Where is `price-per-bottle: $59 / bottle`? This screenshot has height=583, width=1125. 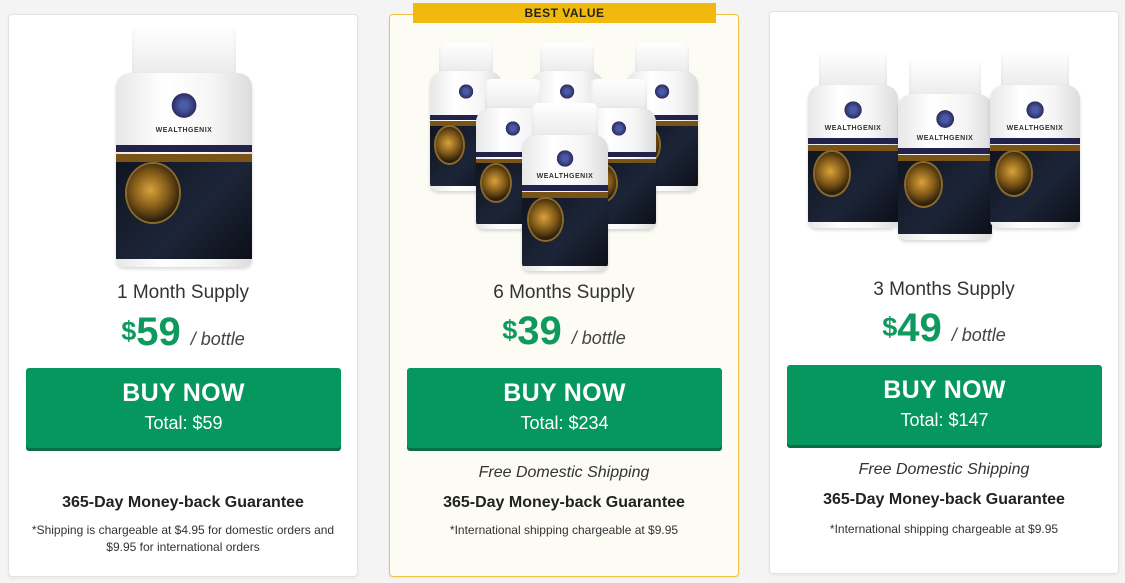 price-per-bottle: $59 / bottle is located at coordinates (183, 332).